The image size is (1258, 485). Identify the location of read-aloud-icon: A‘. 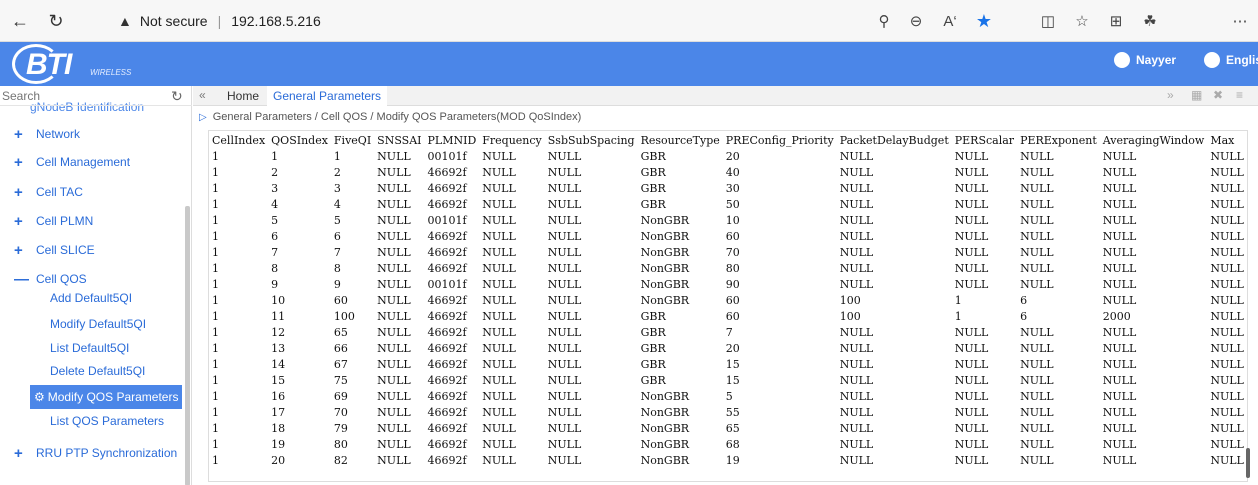
(950, 21).